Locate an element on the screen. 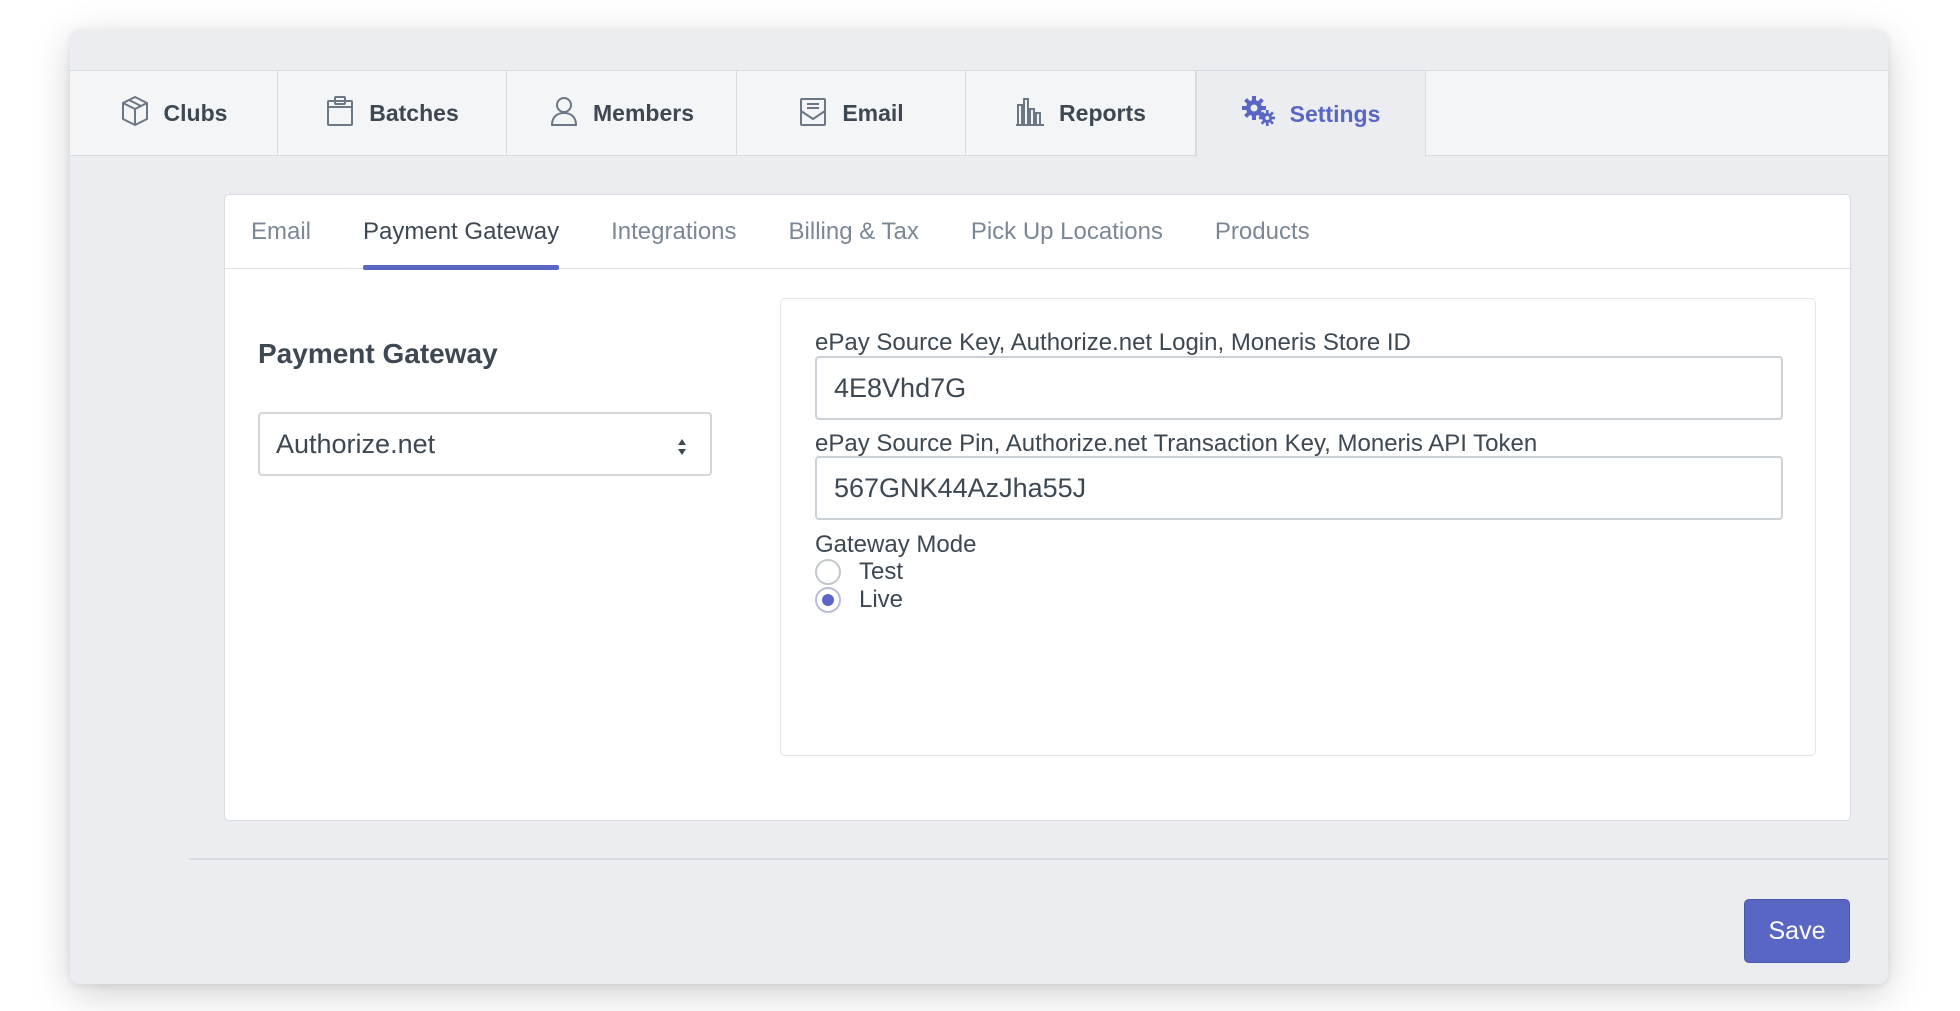  envelope-icon is located at coordinates (813, 114).